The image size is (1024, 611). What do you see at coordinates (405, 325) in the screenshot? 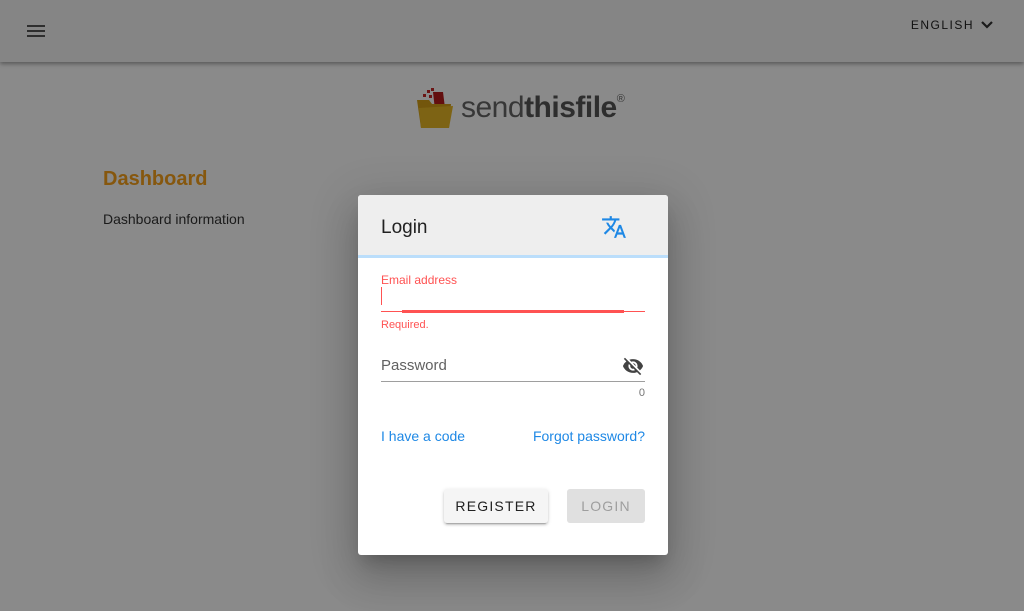
I see `email-error-message: Required.` at bounding box center [405, 325].